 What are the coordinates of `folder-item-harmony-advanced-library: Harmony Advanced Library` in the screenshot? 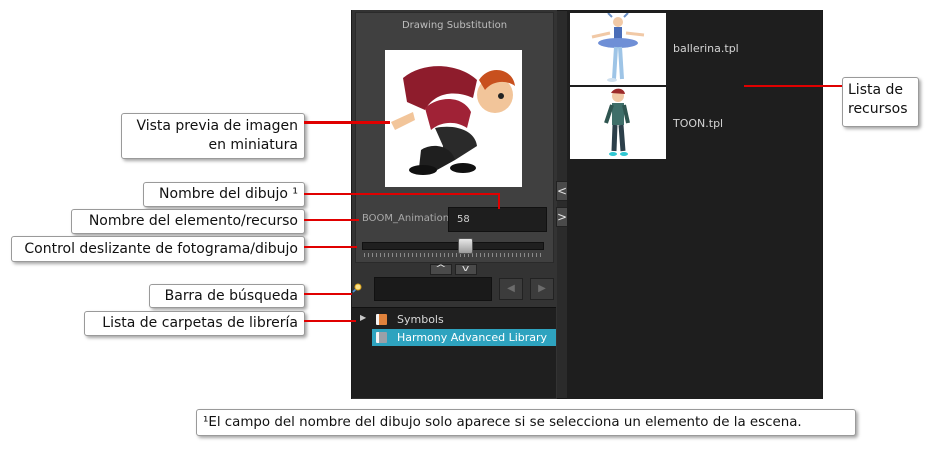 It's located at (464, 337).